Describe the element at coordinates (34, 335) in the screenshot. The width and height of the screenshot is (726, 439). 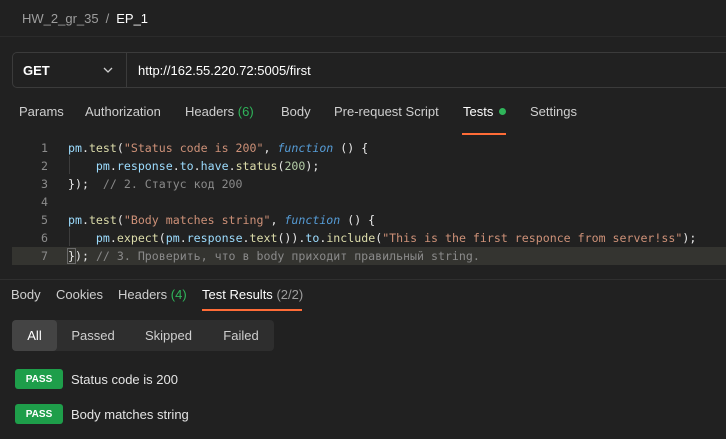
I see `filter-all: All` at that location.